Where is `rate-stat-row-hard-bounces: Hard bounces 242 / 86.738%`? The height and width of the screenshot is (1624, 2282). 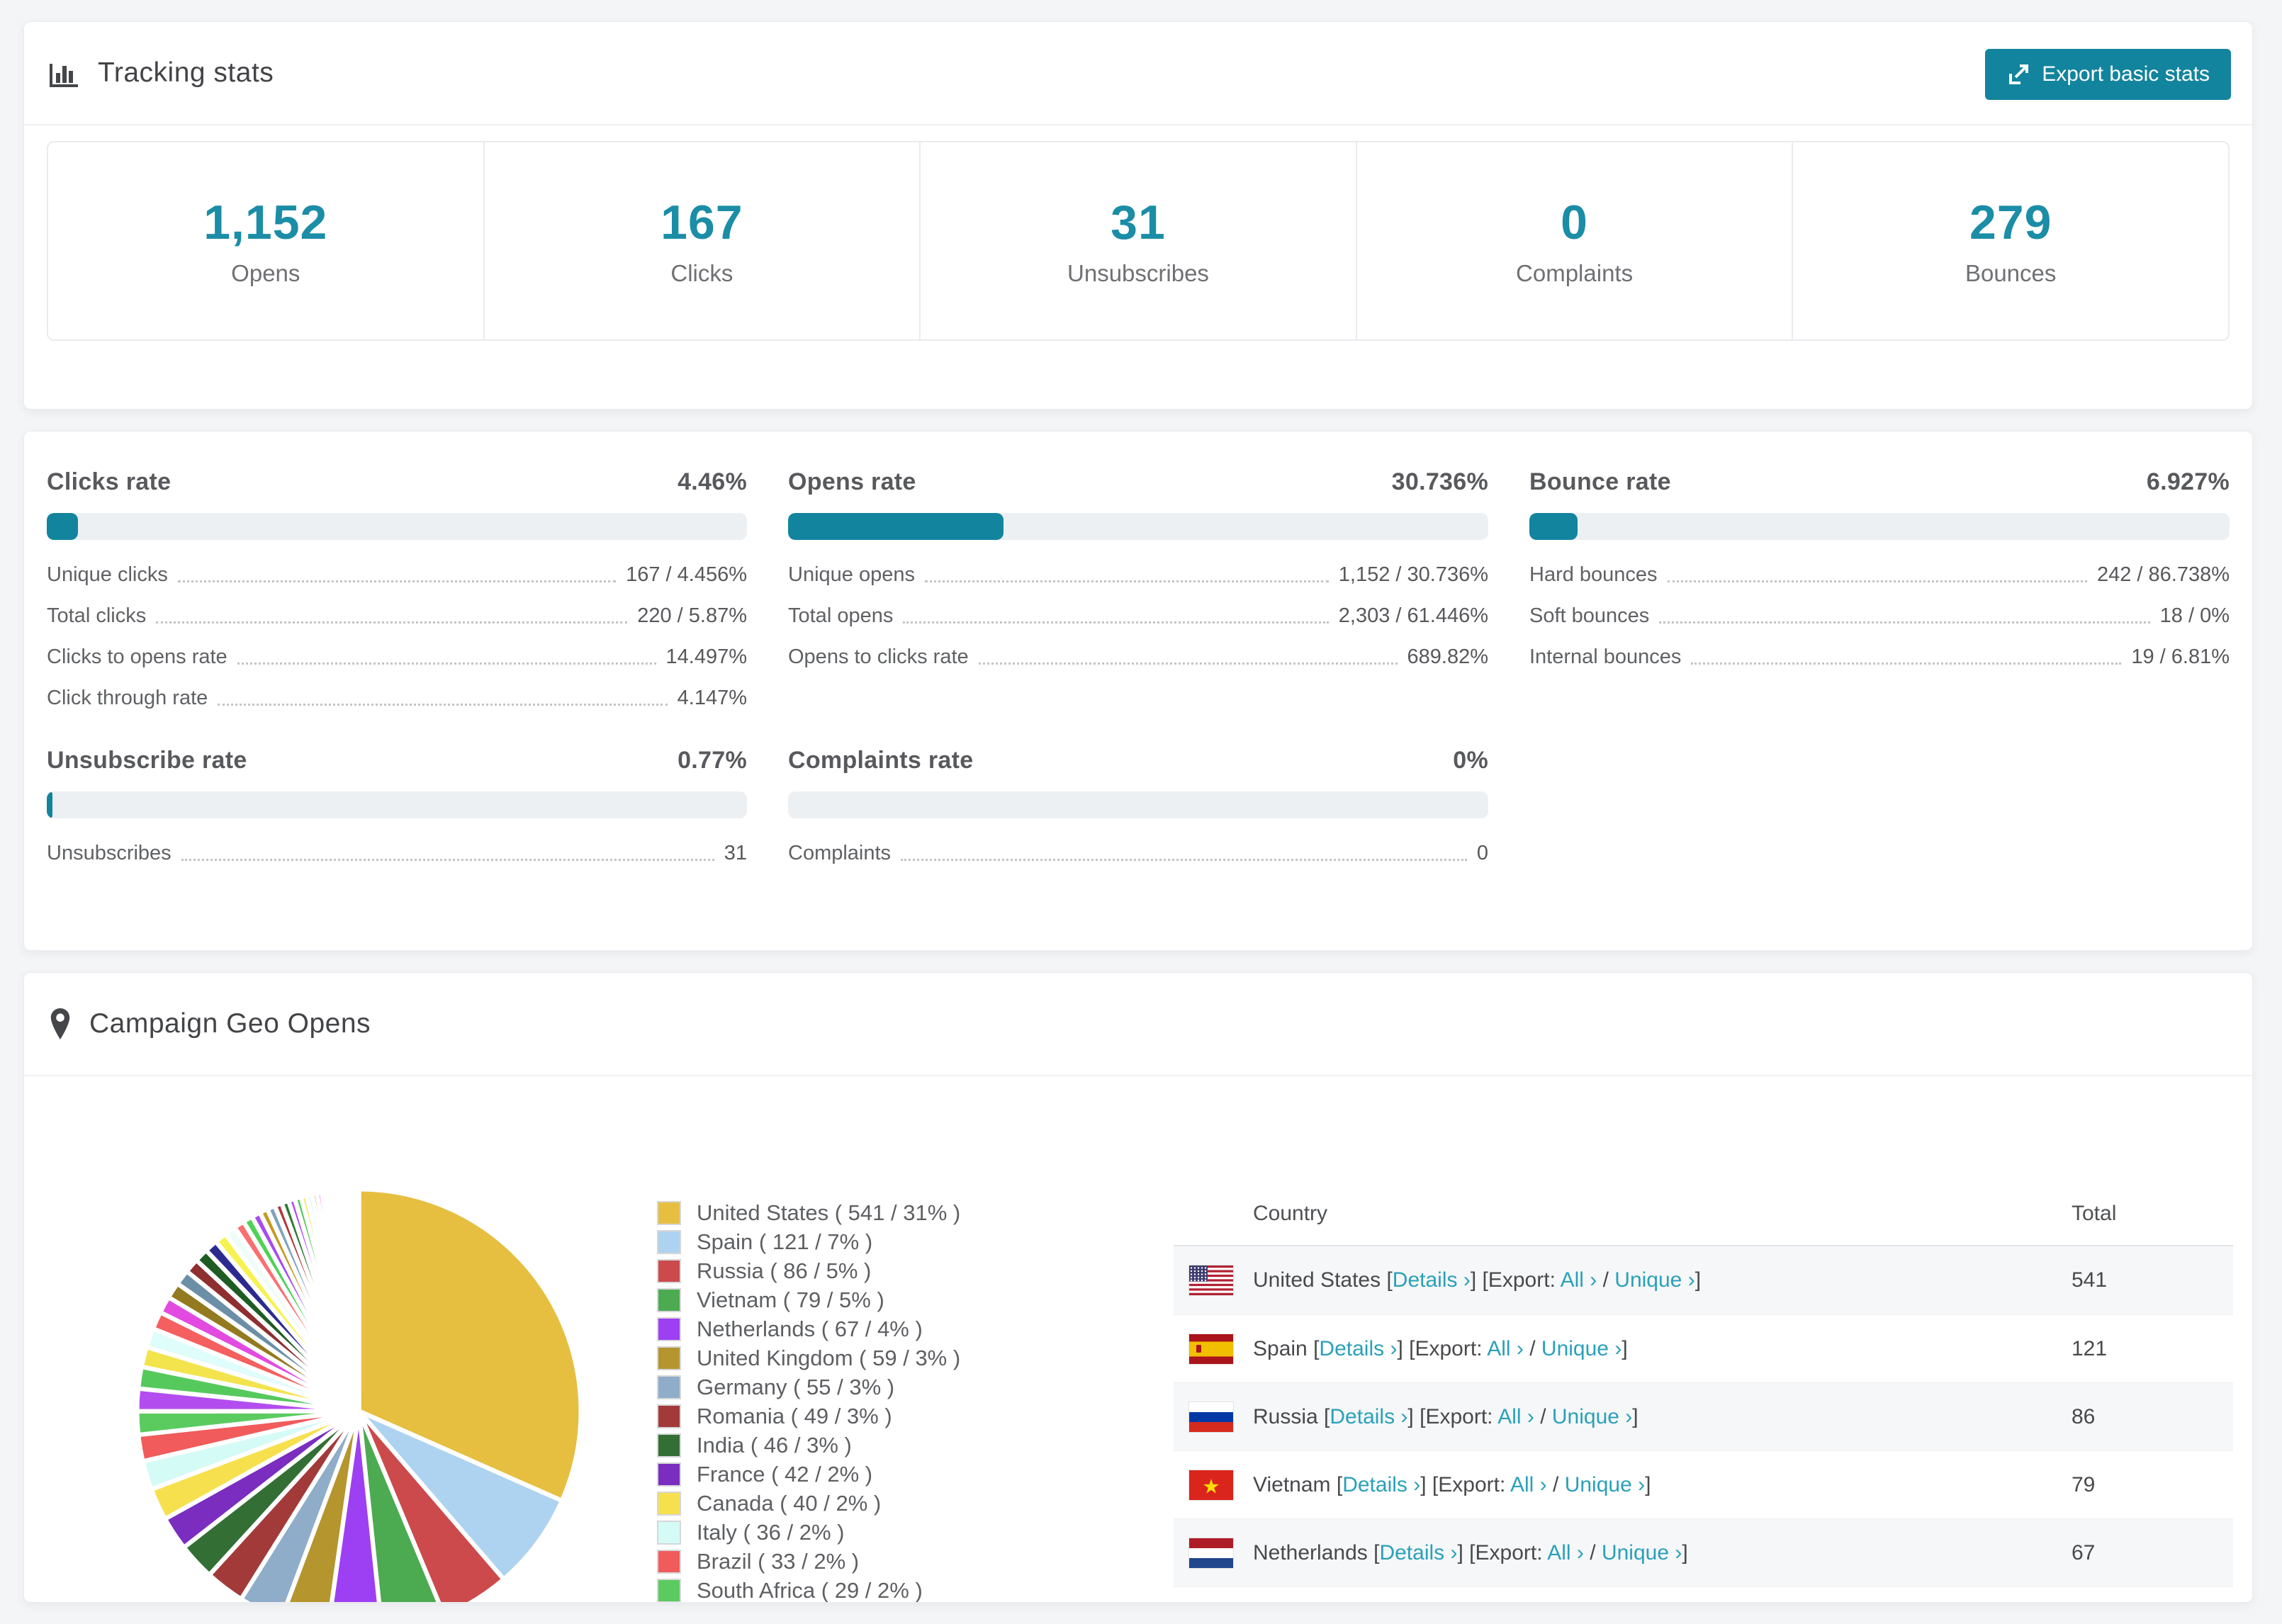
rate-stat-row-hard-bounces: Hard bounces 242 / 86.738% is located at coordinates (1879, 574).